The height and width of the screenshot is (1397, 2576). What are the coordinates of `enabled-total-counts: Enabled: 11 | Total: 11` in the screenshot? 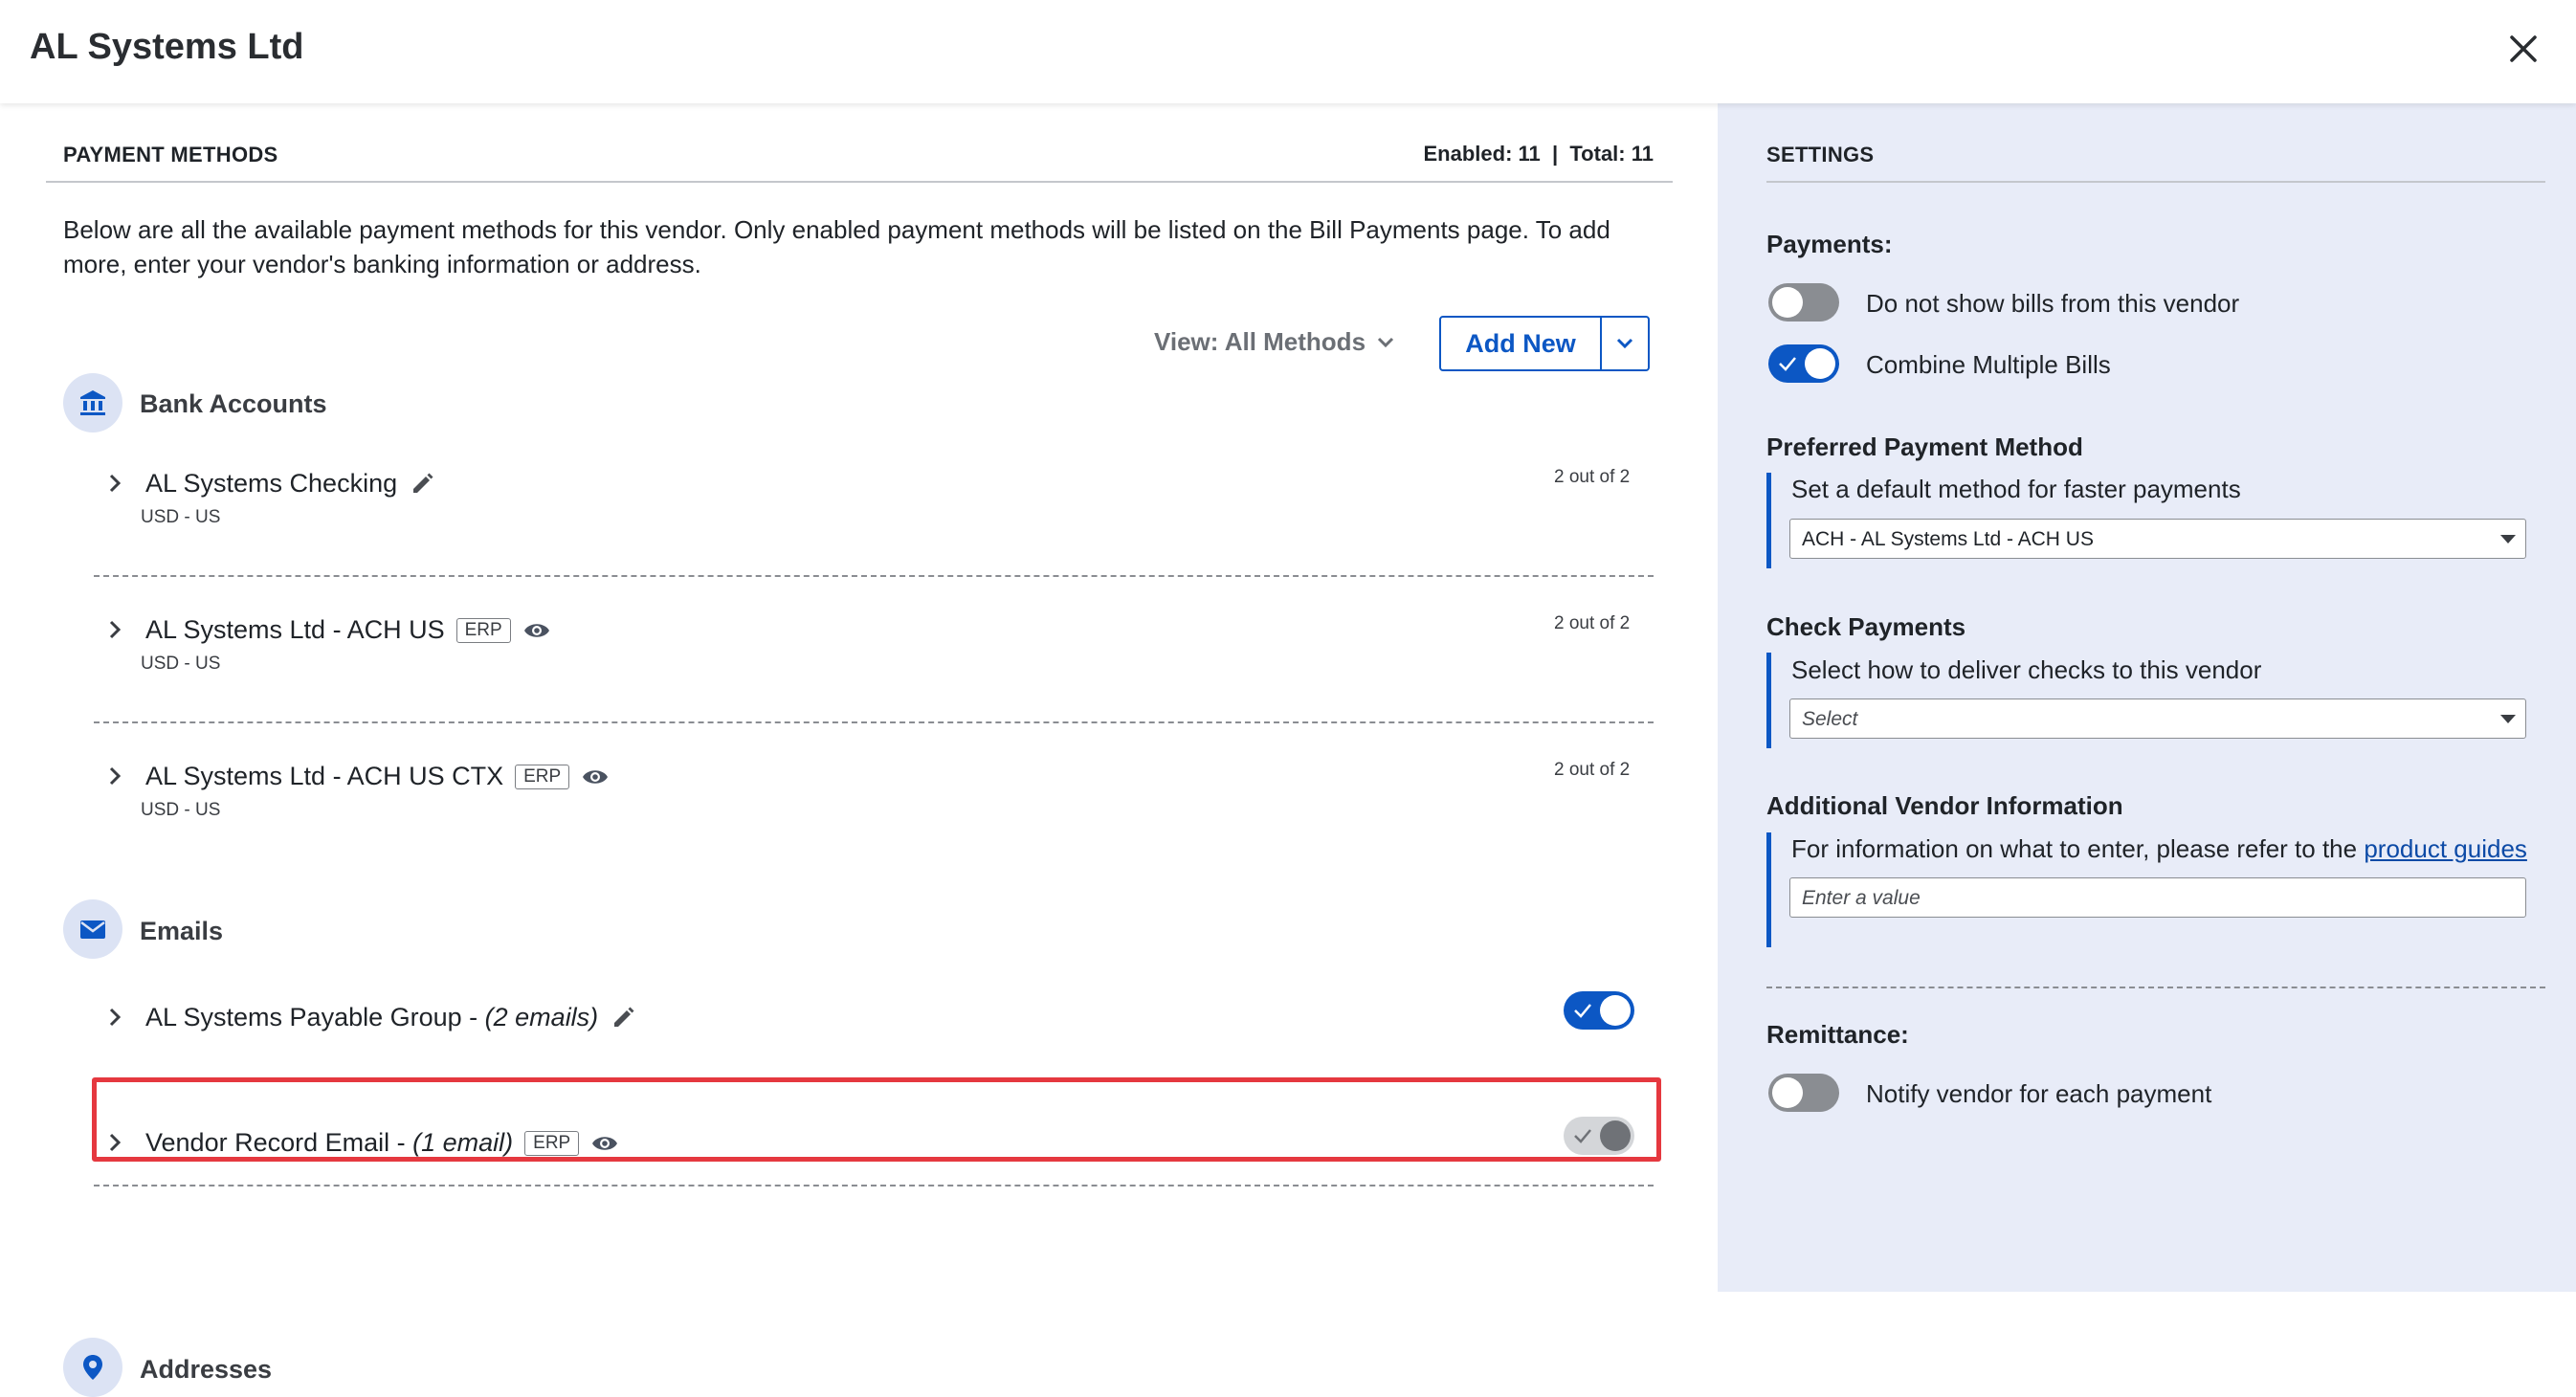 It's located at (1538, 154).